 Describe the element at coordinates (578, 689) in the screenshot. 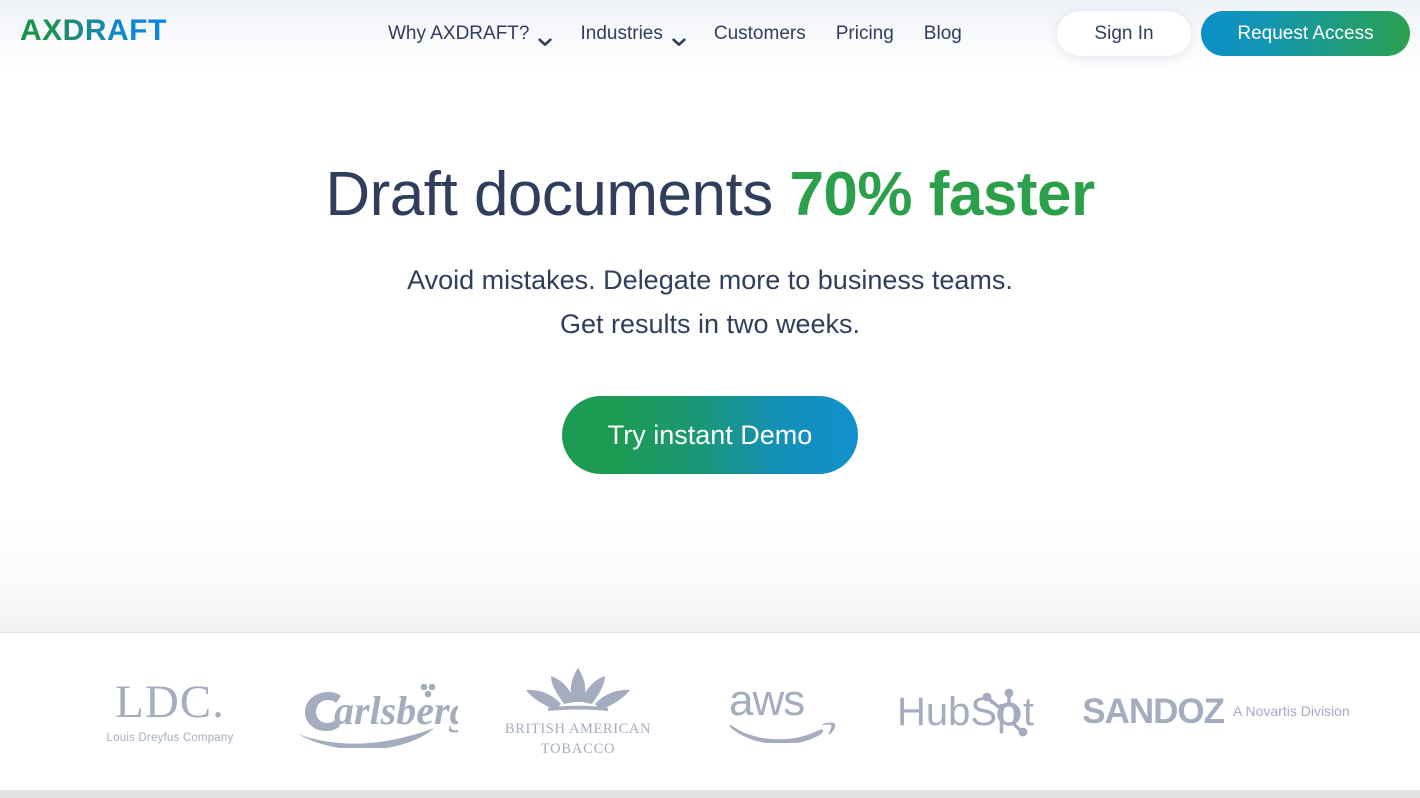

I see `logo-bat-leaf-icon` at that location.